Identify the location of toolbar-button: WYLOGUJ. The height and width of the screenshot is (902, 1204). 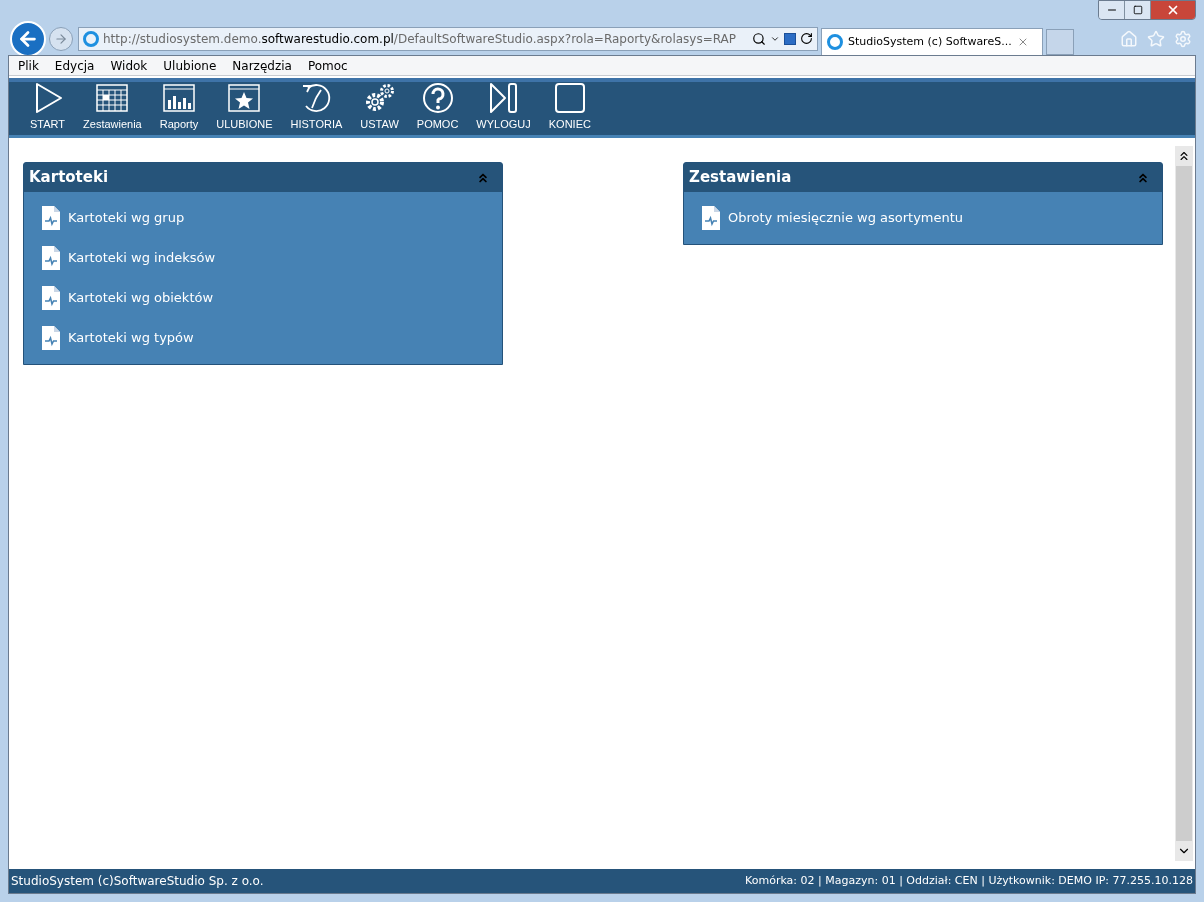
(503, 106).